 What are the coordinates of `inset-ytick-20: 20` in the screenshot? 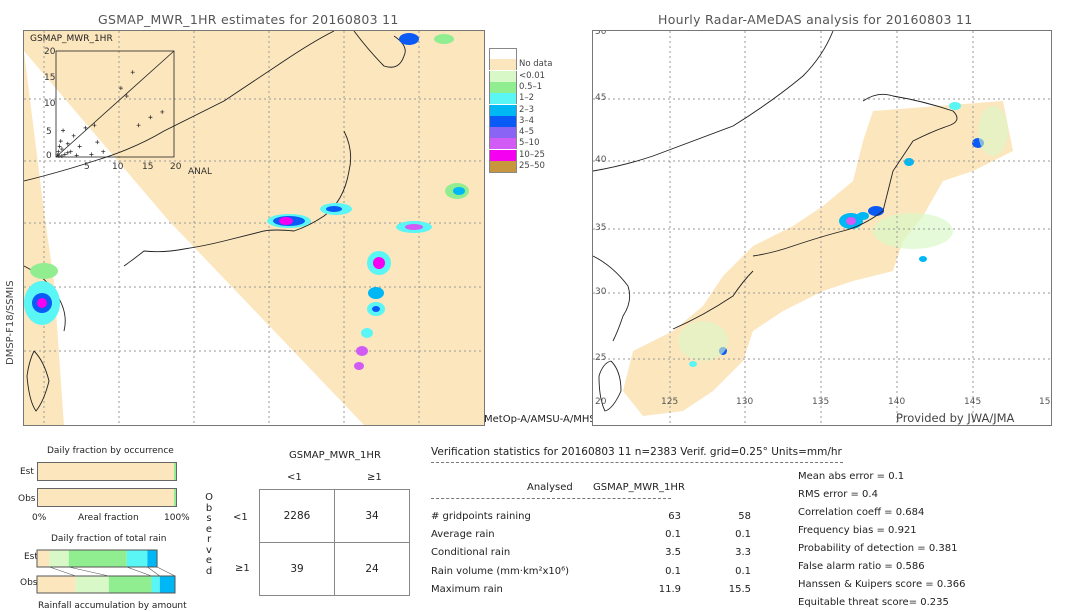 It's located at (50, 52).